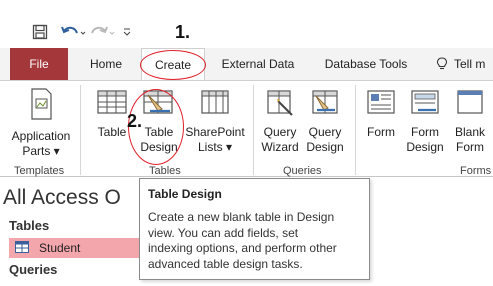 This screenshot has height=286, width=493. I want to click on tooltip-line: Create a new blank table in Design, so click(241, 217).